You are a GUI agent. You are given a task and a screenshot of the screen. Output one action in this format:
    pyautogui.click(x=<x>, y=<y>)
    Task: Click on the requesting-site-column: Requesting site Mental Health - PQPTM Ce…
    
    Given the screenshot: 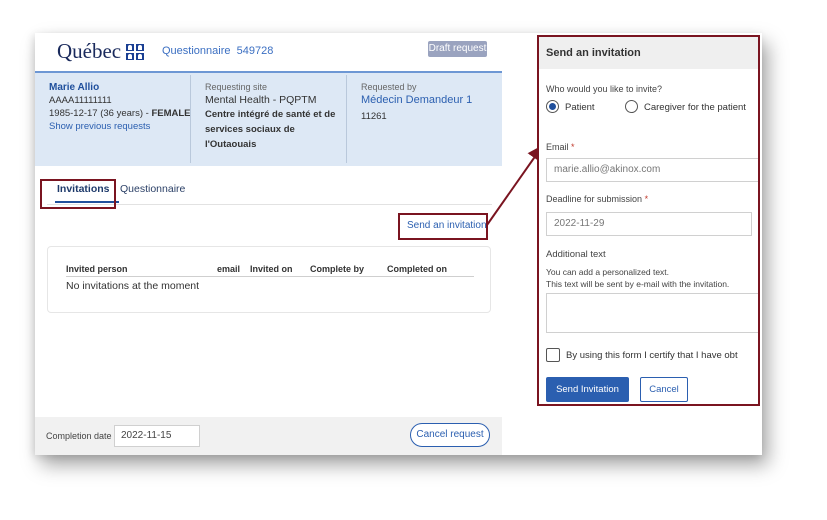 What is the action you would take?
    pyautogui.click(x=272, y=116)
    